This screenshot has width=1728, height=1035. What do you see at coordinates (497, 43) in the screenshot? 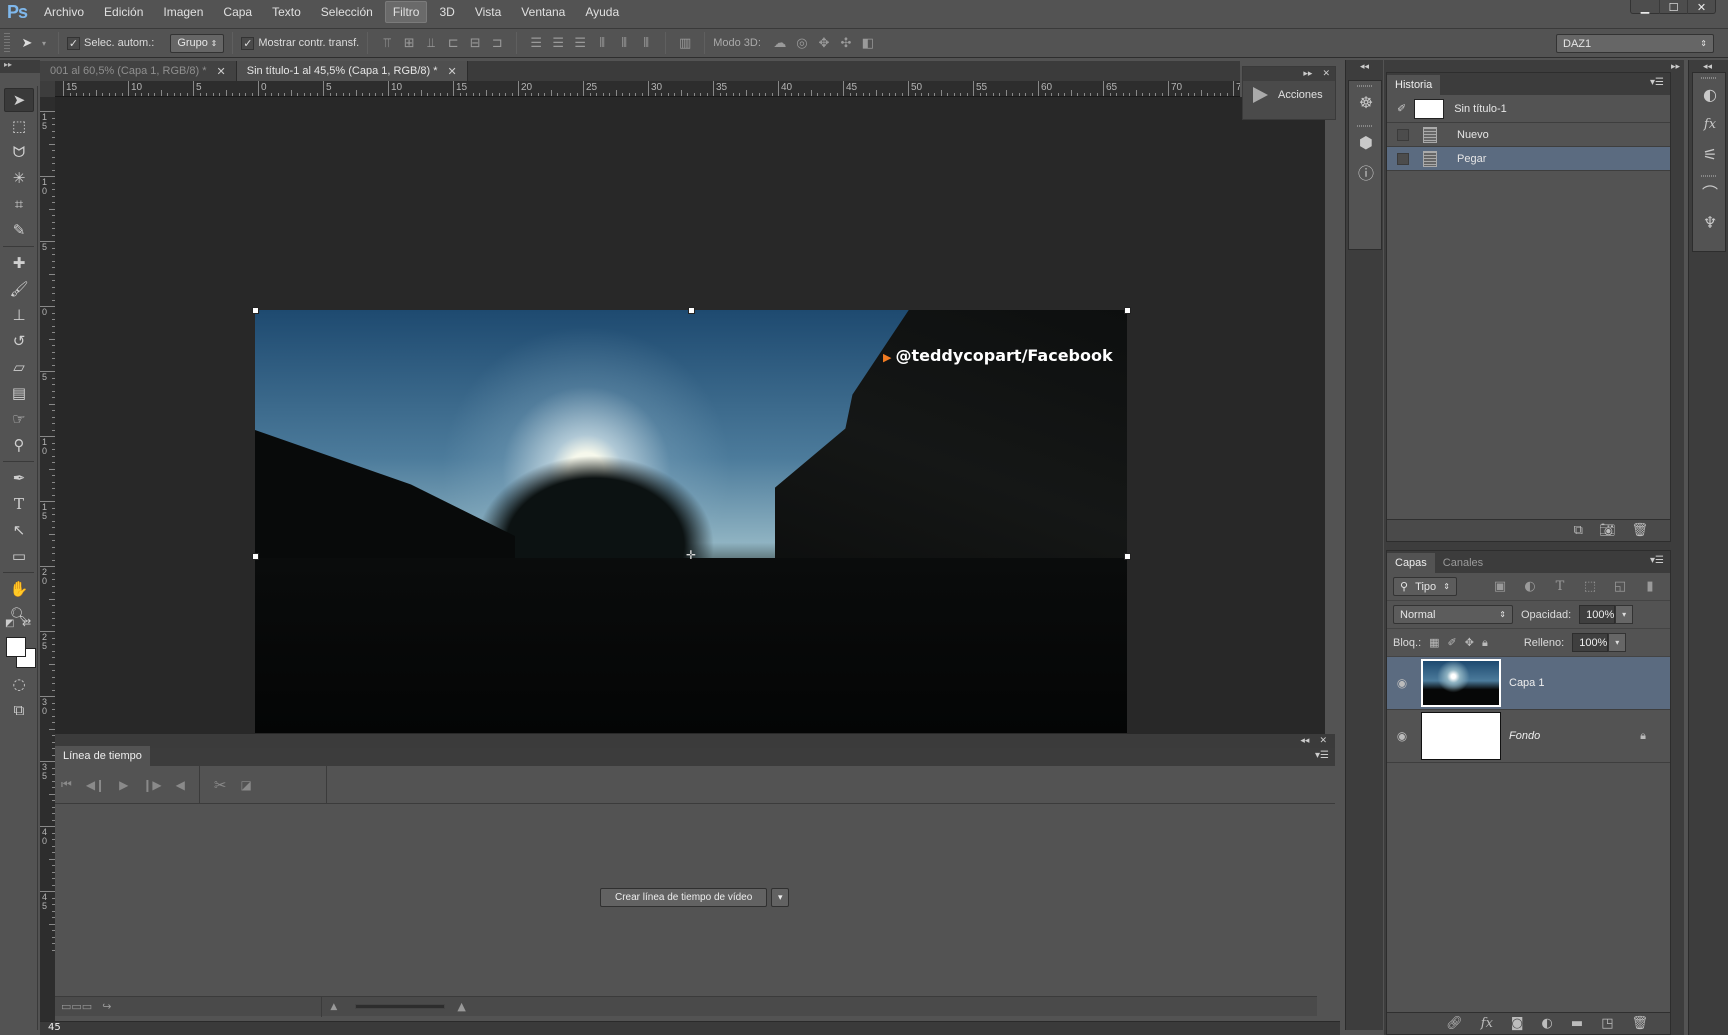
I see `align-right-icon: ⊐` at bounding box center [497, 43].